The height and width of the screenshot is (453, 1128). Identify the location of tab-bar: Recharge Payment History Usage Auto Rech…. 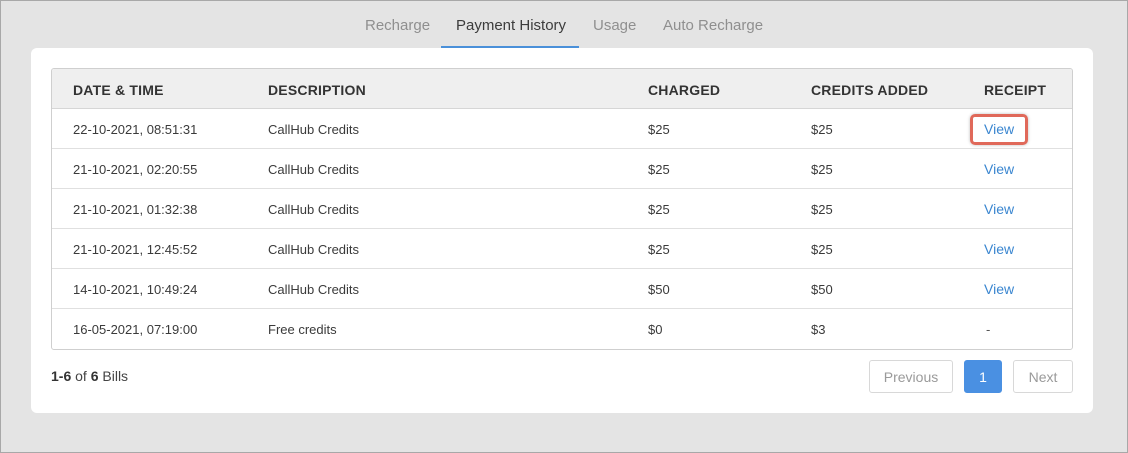
(564, 25).